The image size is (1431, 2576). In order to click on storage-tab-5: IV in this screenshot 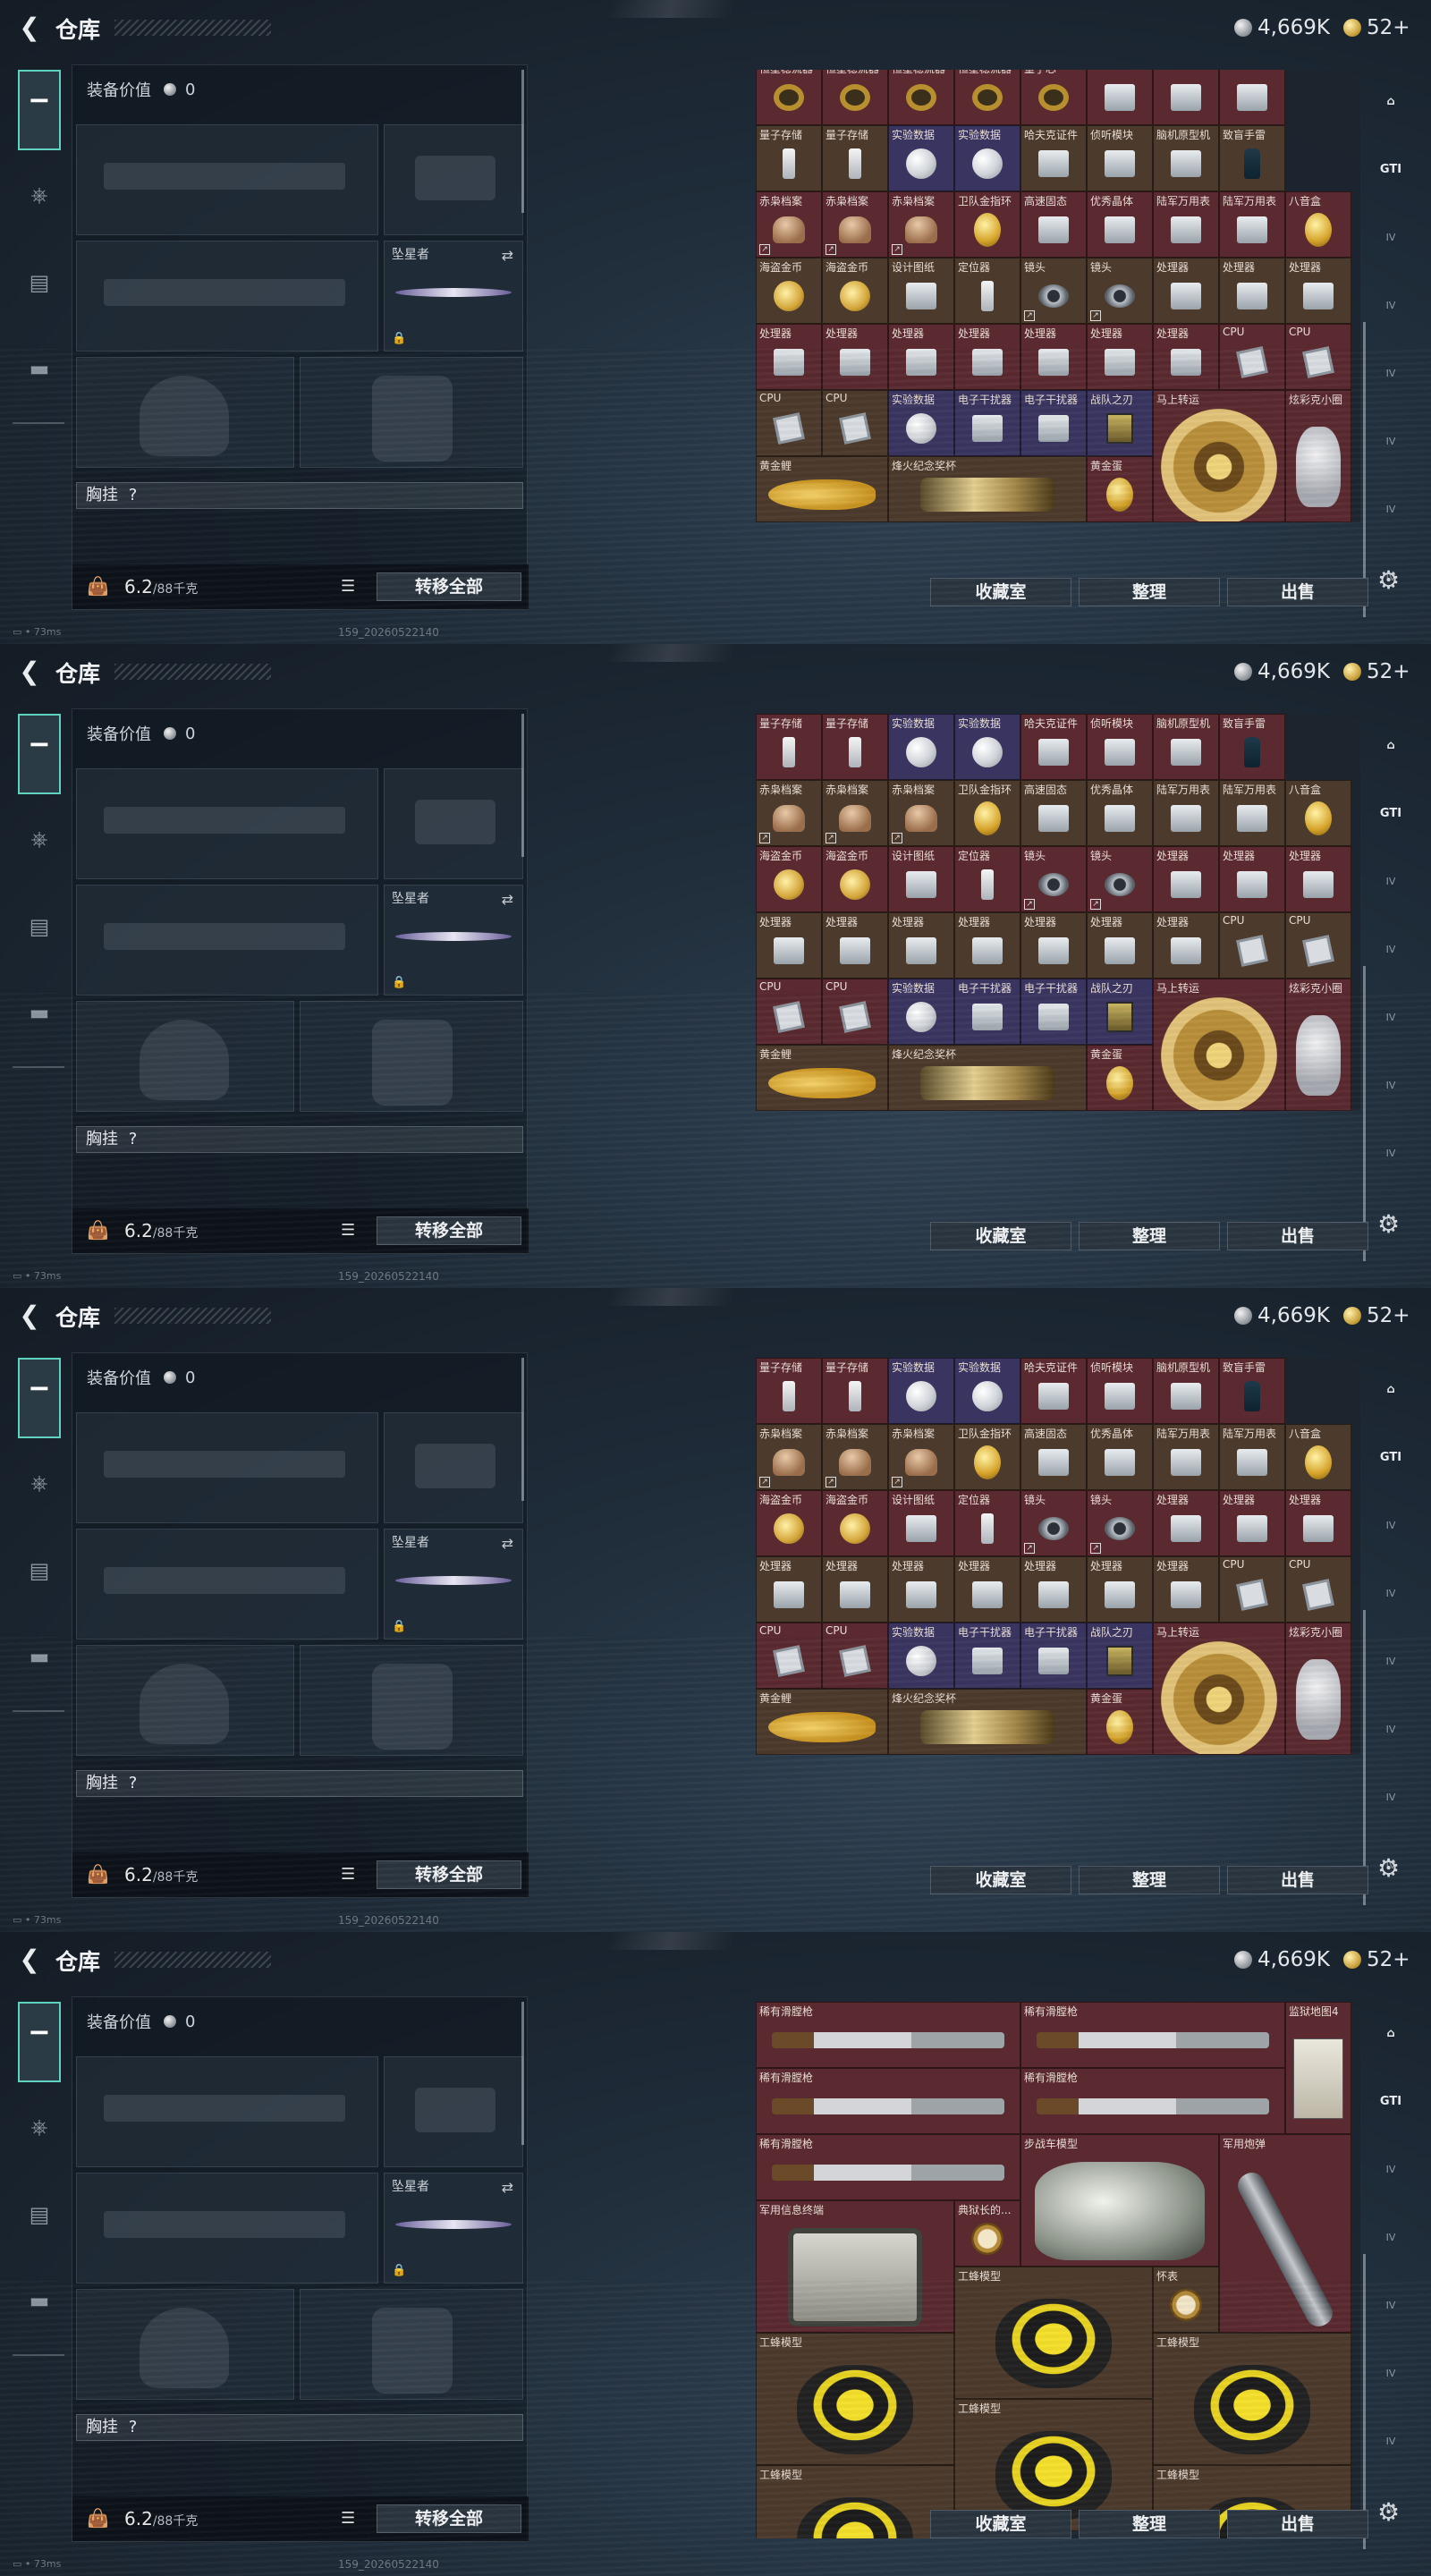, I will do `click(1391, 1730)`.